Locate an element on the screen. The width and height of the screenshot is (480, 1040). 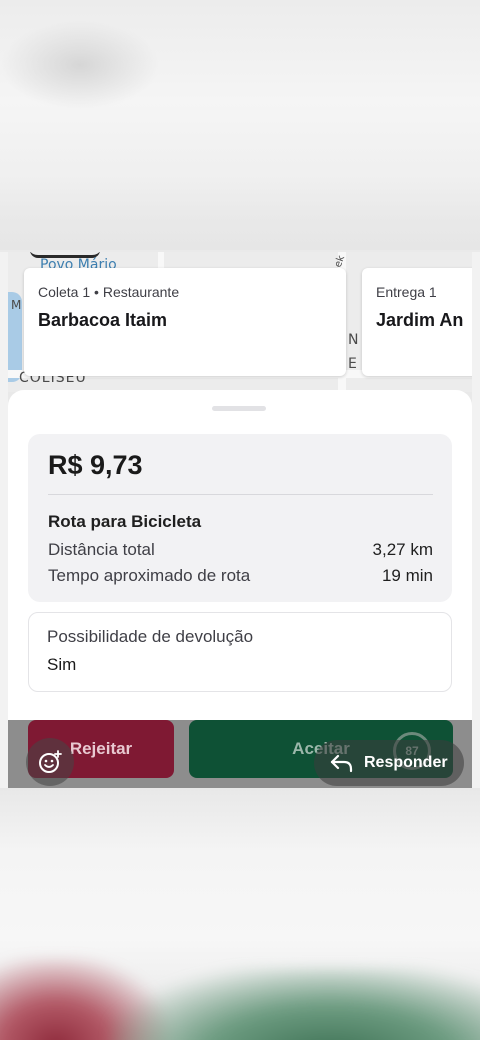
blur-green-shape is located at coordinates (295, 1004).